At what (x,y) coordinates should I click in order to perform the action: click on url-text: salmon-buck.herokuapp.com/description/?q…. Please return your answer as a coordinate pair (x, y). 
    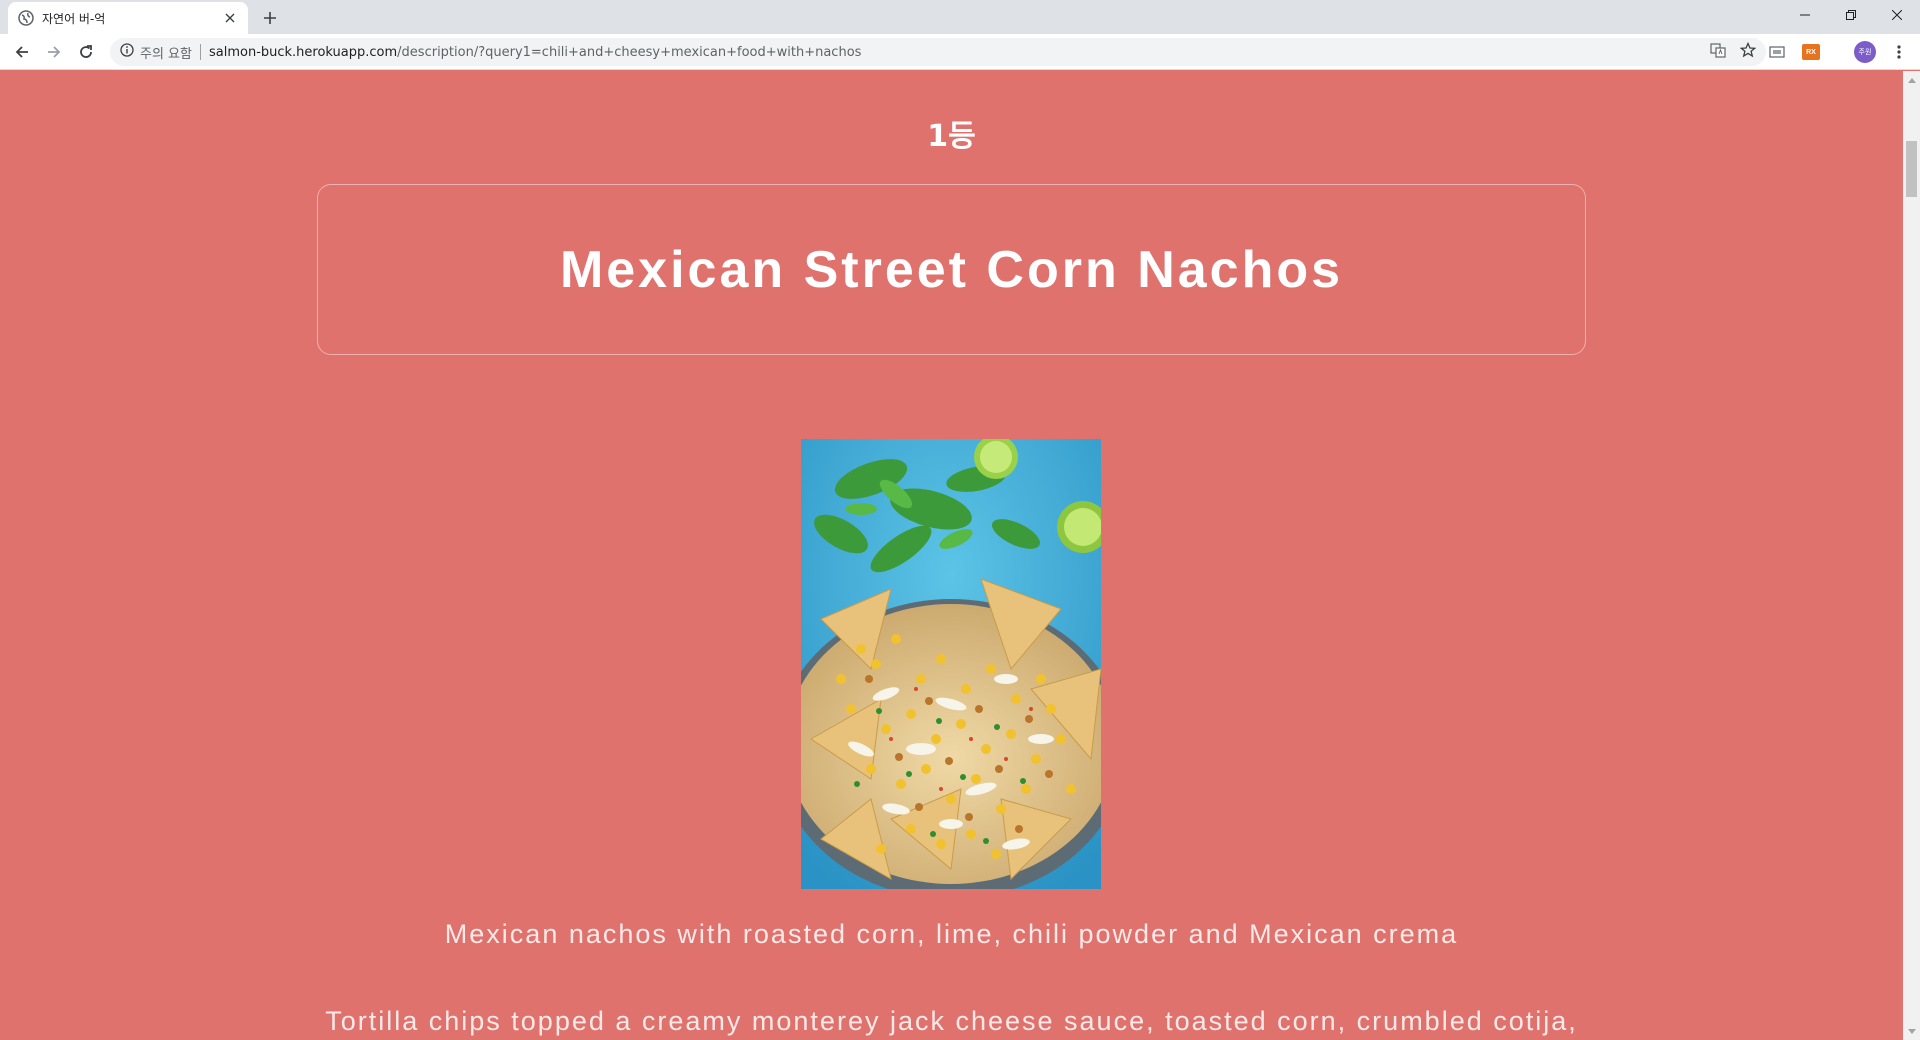
    Looking at the image, I should click on (535, 52).